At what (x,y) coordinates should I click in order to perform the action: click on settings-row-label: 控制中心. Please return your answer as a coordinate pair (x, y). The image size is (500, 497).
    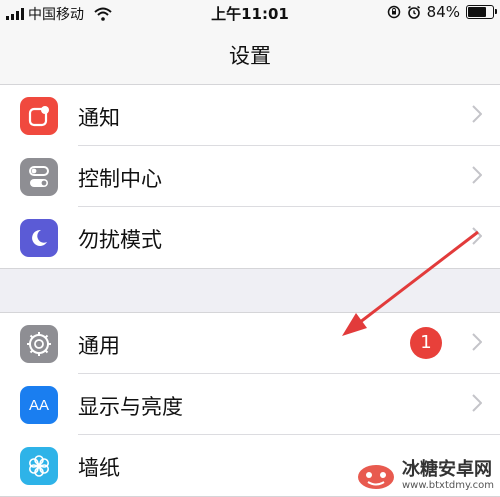
    Looking at the image, I should click on (120, 179).